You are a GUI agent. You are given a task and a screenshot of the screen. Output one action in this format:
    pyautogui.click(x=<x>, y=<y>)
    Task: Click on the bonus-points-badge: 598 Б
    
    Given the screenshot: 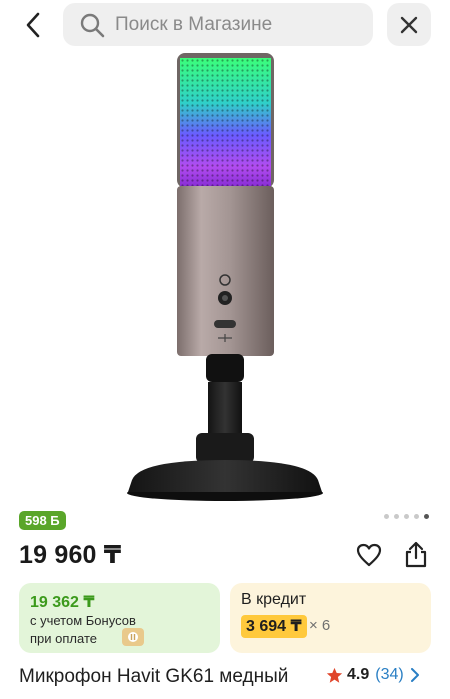 What is the action you would take?
    pyautogui.click(x=42, y=520)
    